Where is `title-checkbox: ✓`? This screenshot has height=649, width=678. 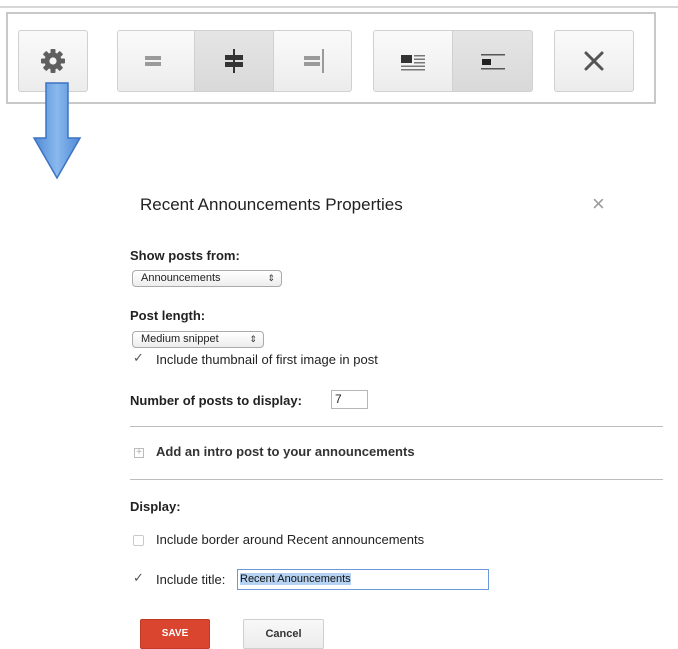 title-checkbox: ✓ is located at coordinates (138, 578).